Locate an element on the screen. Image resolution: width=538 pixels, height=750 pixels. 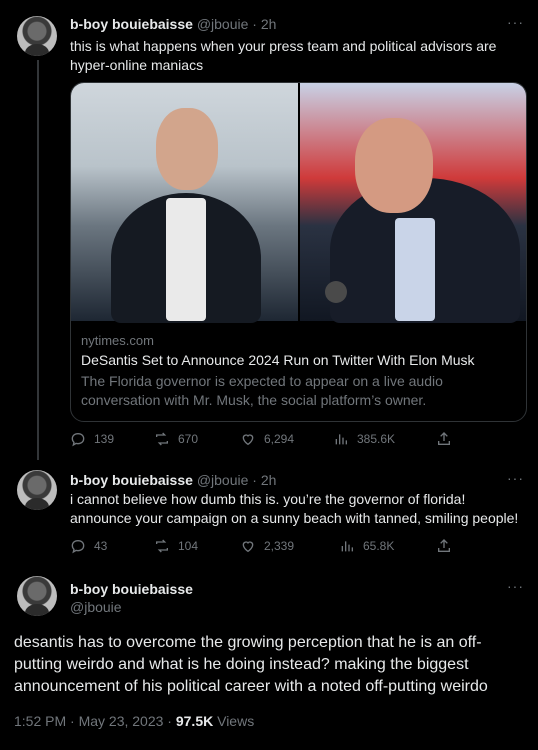
retweet-button: 104 is located at coordinates (176, 546).